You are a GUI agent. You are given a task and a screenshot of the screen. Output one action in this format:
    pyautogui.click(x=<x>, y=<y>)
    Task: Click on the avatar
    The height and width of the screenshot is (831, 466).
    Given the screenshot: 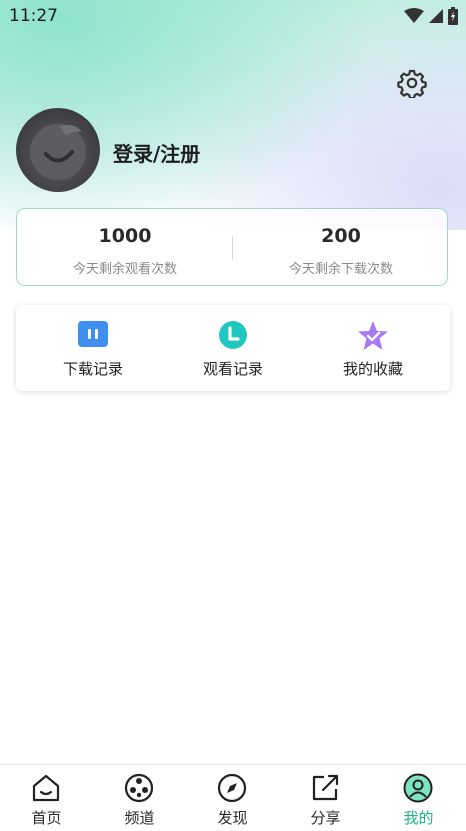 What is the action you would take?
    pyautogui.click(x=58, y=150)
    